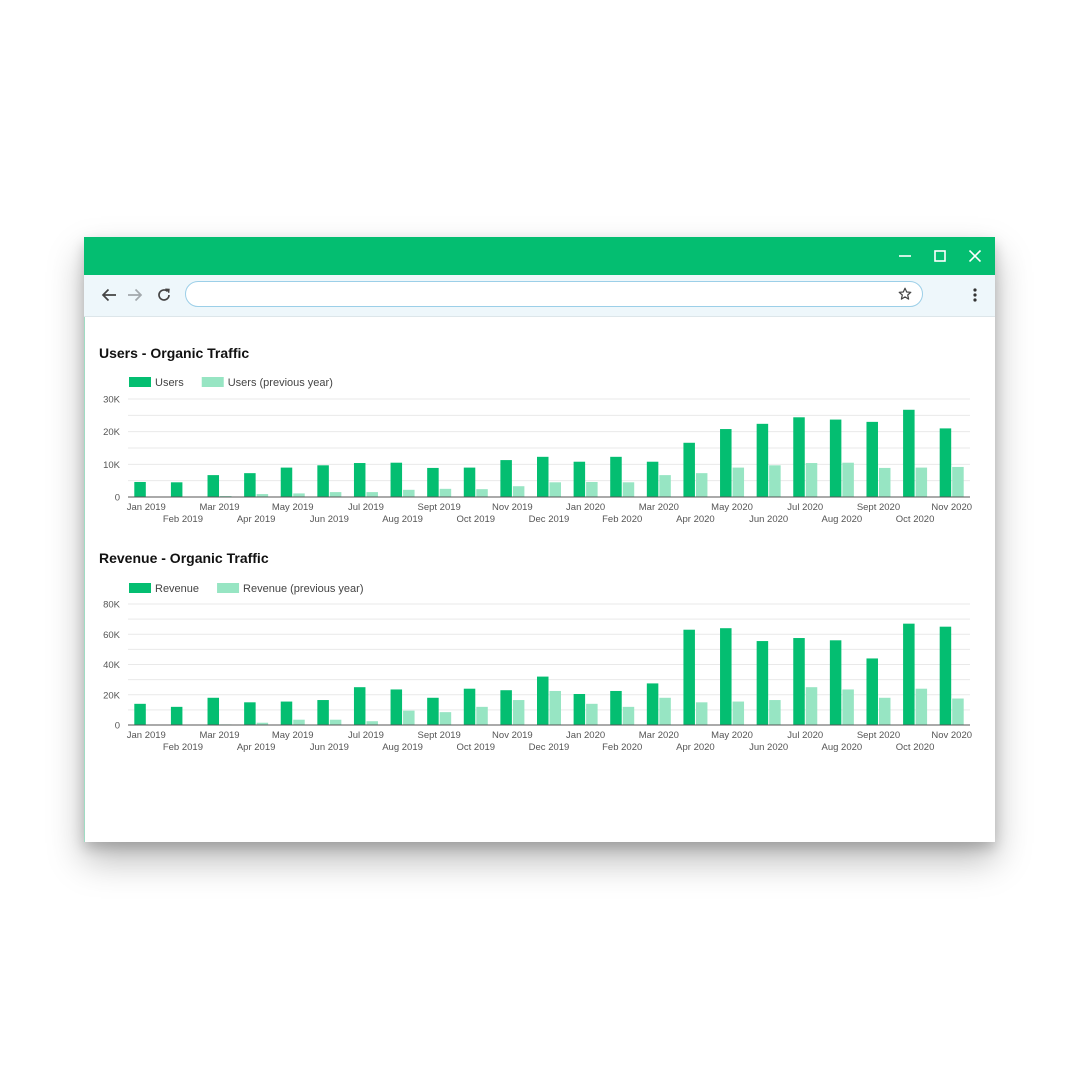 Image resolution: width=1080 pixels, height=1080 pixels. Describe the element at coordinates (109, 295) in the screenshot. I see `arrow-left-icon` at that location.